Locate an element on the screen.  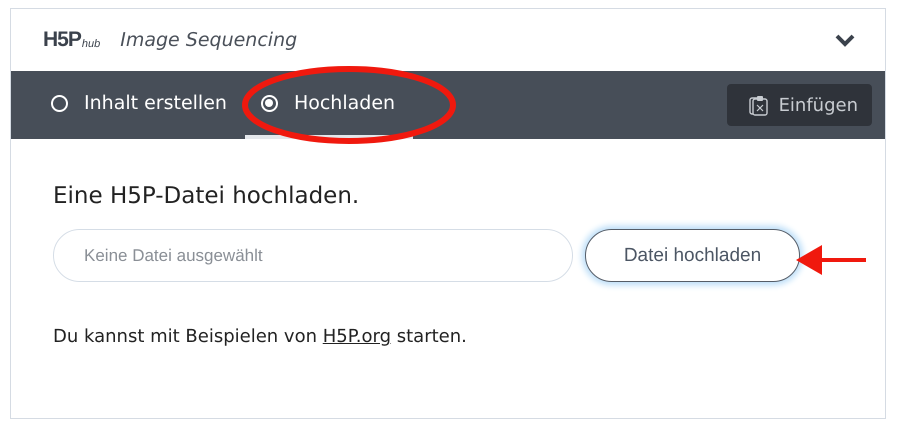
clipboard-icon is located at coordinates (758, 105).